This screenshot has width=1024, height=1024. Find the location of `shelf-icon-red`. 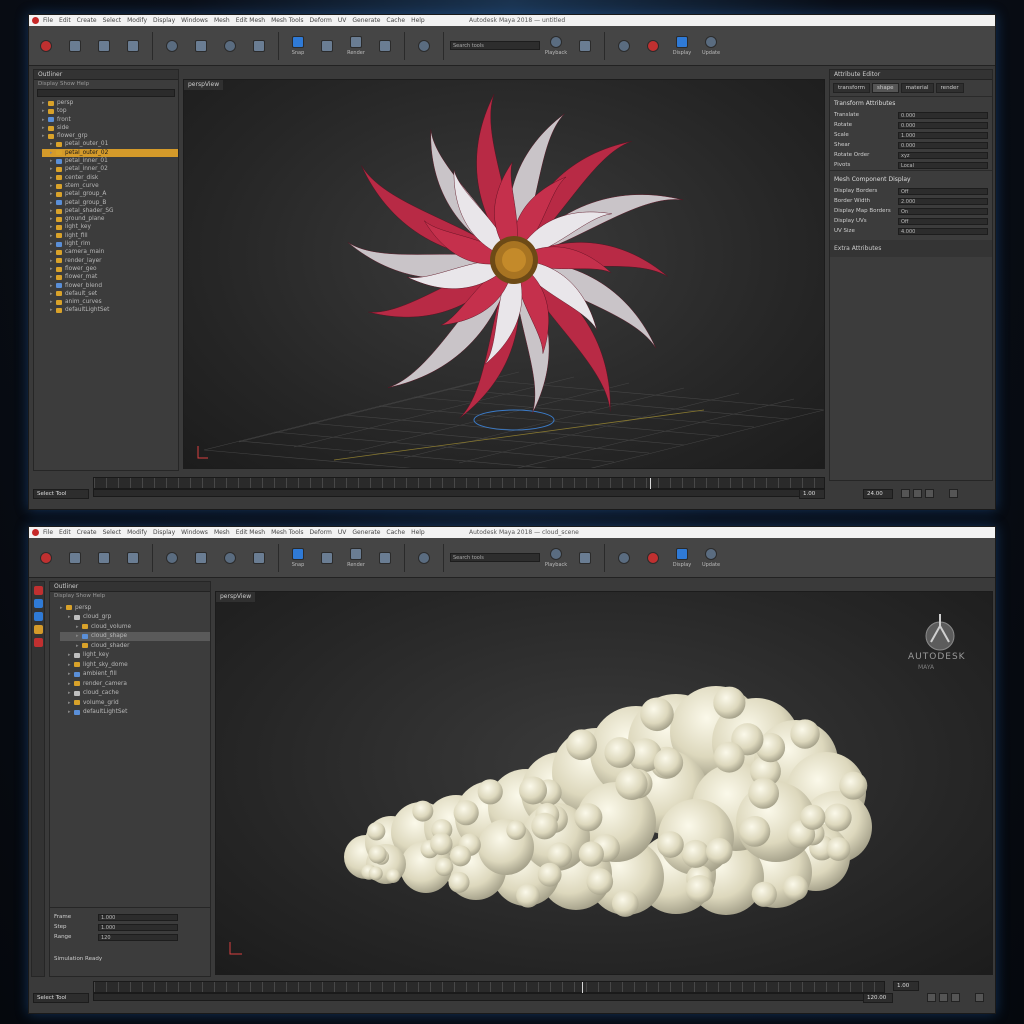

shelf-icon-red is located at coordinates (38, 590).